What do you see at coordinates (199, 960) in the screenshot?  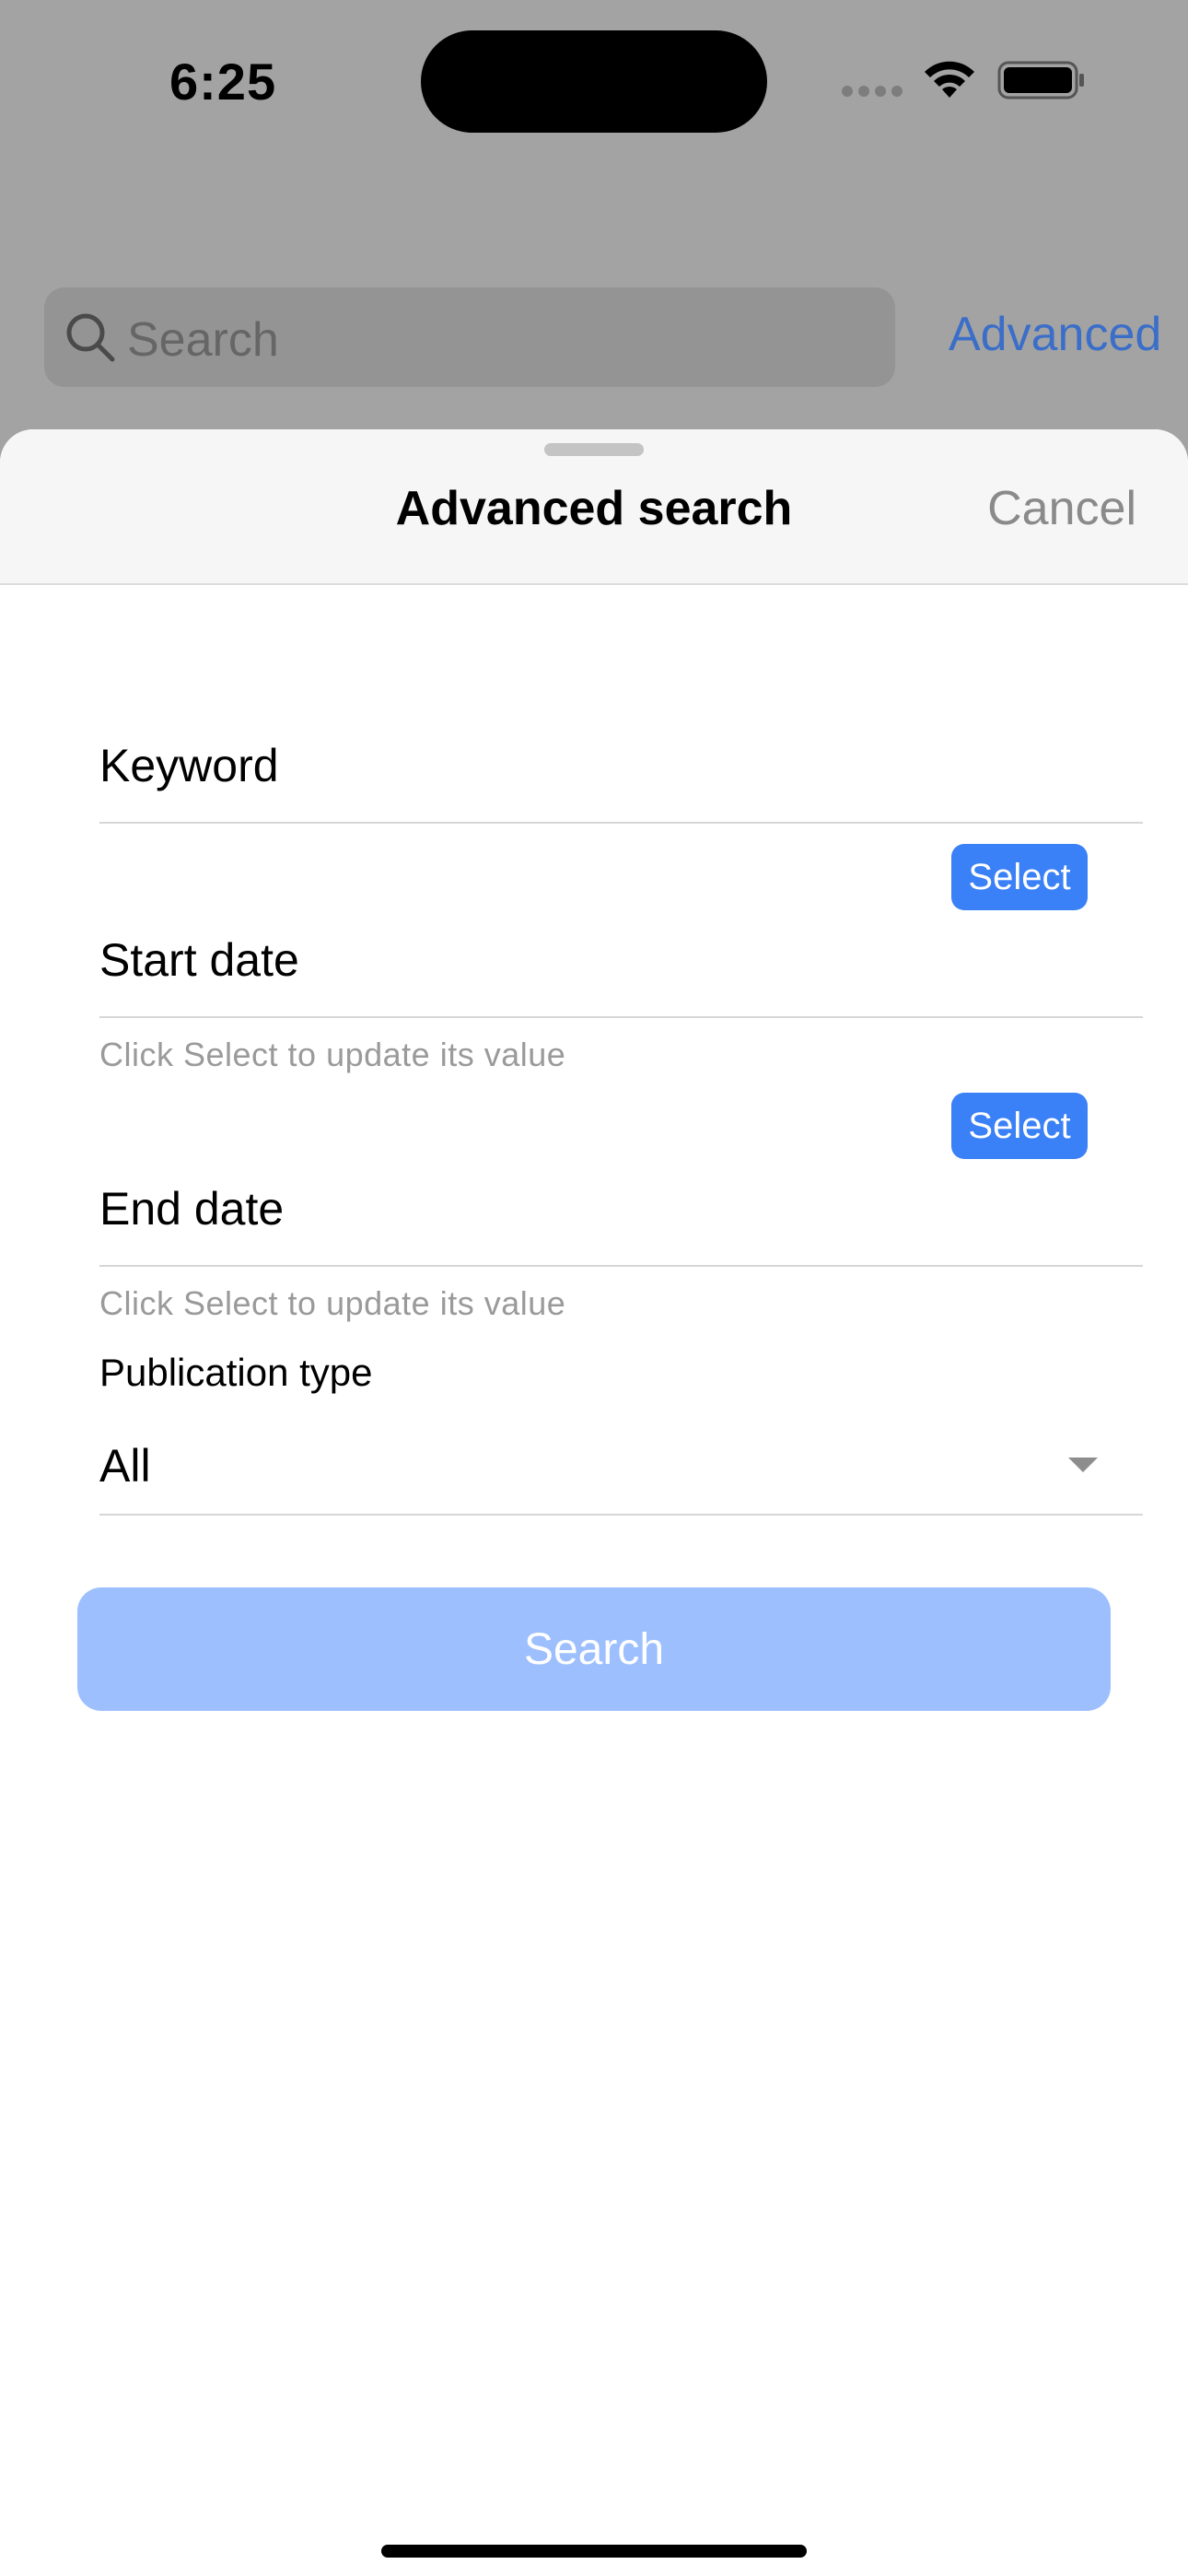 I see `start-date-field: Start date` at bounding box center [199, 960].